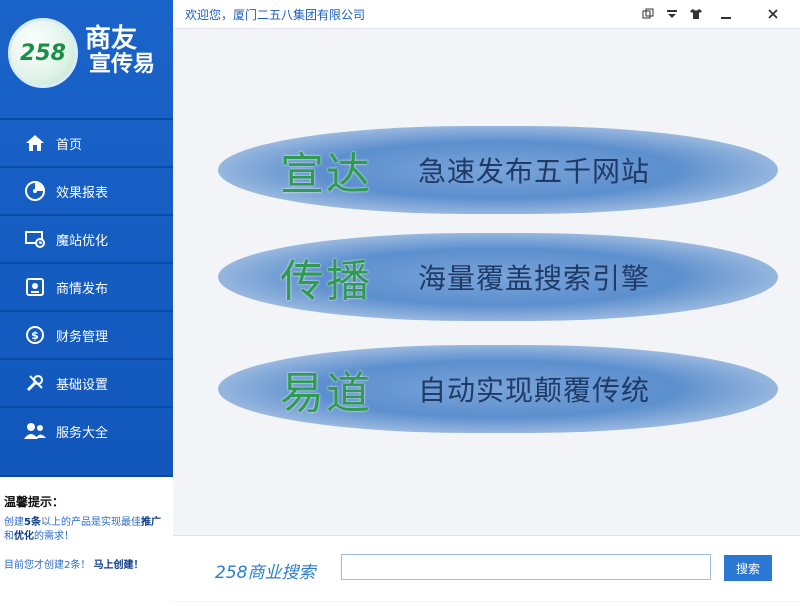 The image size is (800, 602). What do you see at coordinates (14, 522) in the screenshot?
I see `tips-text: 创建` at bounding box center [14, 522].